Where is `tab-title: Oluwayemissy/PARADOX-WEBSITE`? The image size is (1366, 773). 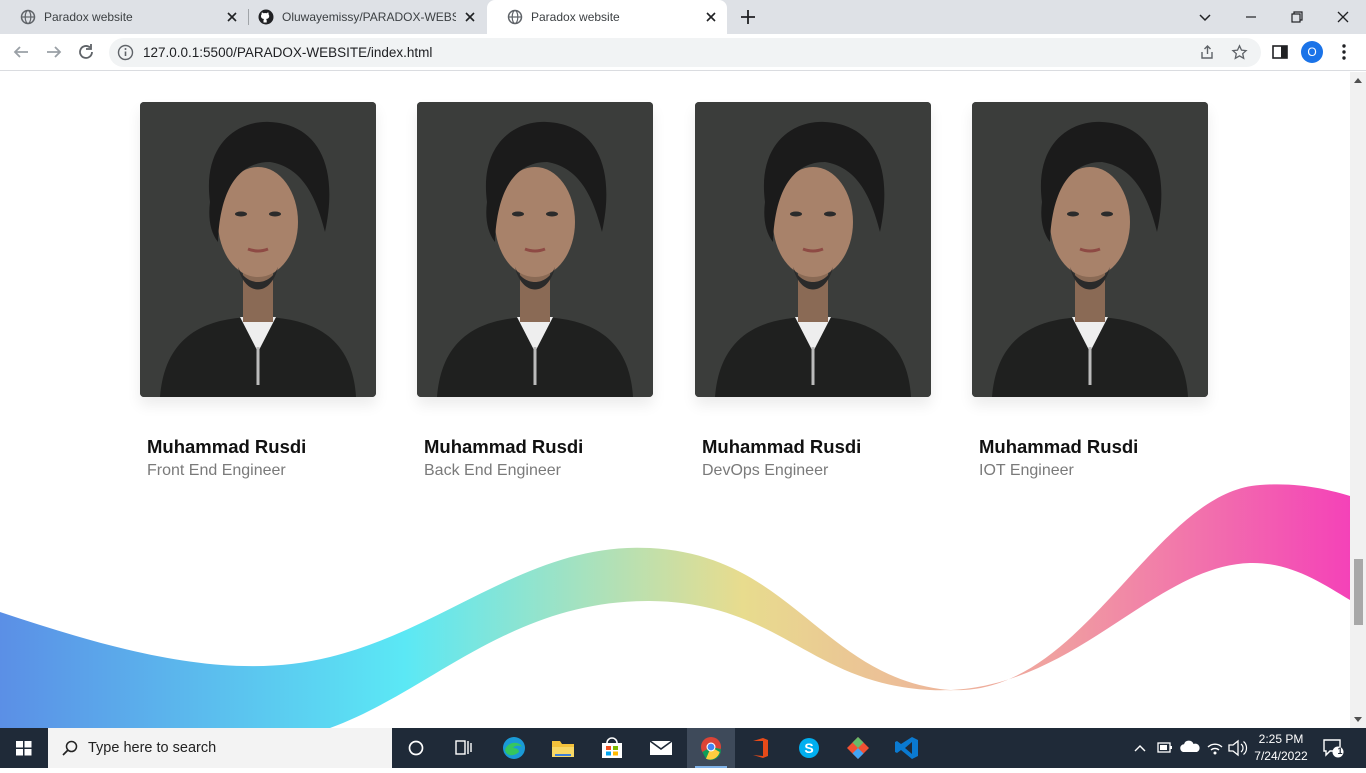
tab-title: Oluwayemissy/PARADOX-WEBSITE is located at coordinates (369, 17).